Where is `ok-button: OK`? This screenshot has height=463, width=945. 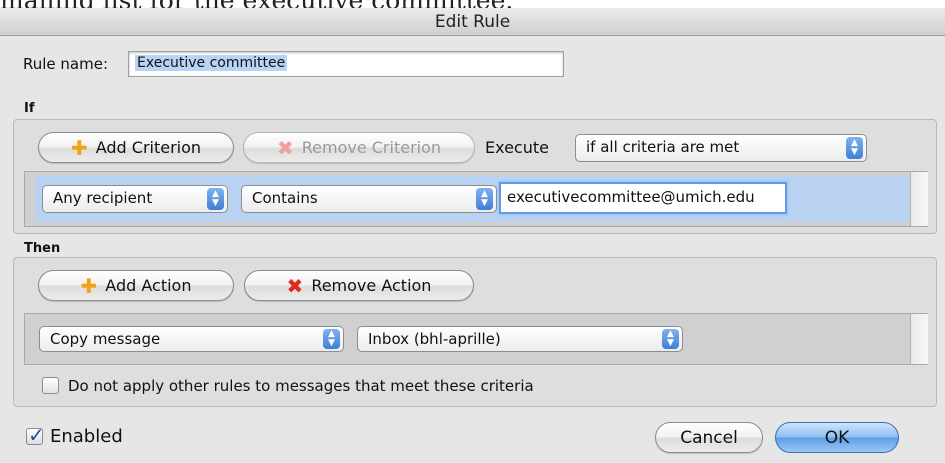 ok-button: OK is located at coordinates (837, 437).